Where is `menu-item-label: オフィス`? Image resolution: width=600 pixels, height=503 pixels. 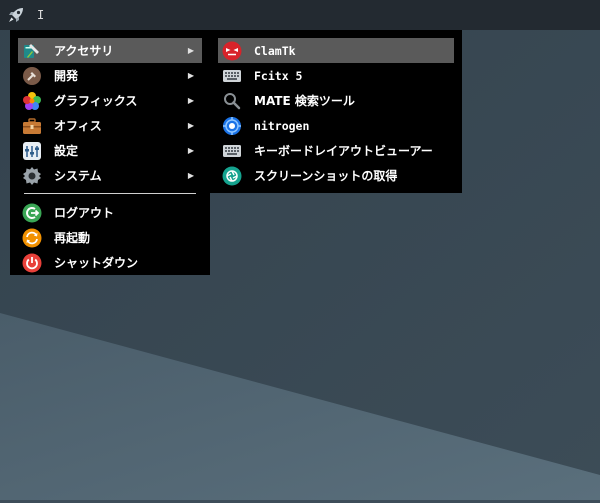 menu-item-label: オフィス is located at coordinates (78, 126).